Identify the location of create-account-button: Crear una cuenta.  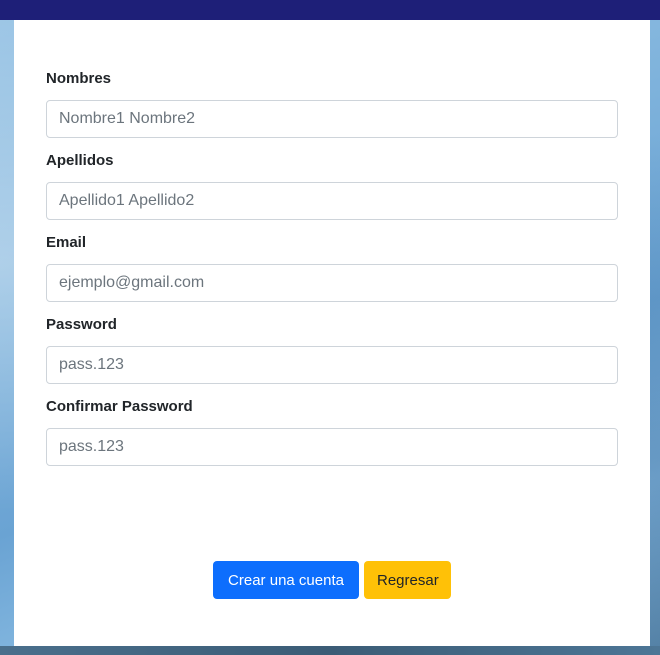
(286, 580).